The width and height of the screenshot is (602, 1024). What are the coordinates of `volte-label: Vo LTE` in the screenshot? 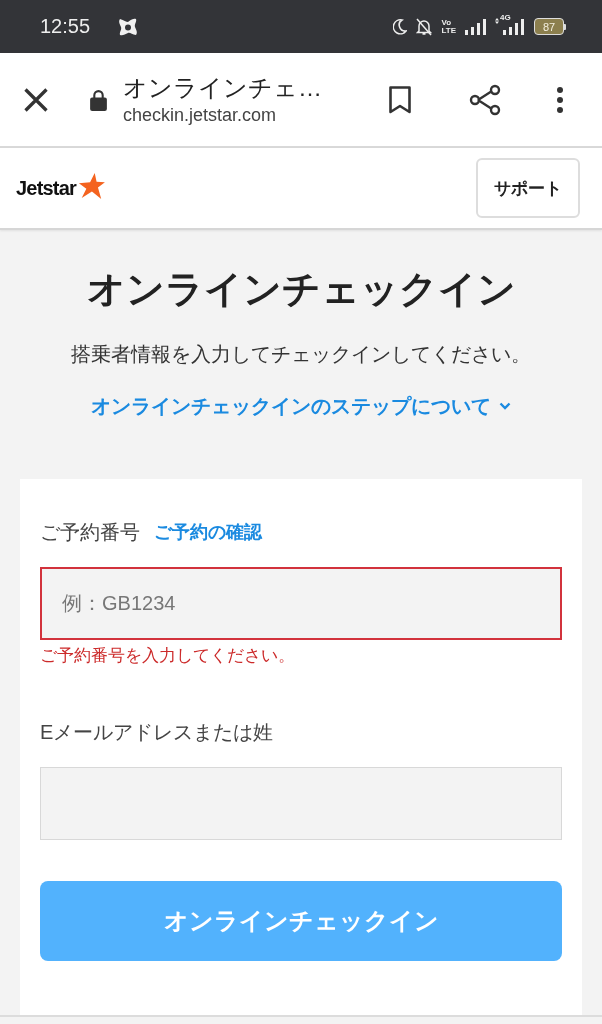 It's located at (448, 26).